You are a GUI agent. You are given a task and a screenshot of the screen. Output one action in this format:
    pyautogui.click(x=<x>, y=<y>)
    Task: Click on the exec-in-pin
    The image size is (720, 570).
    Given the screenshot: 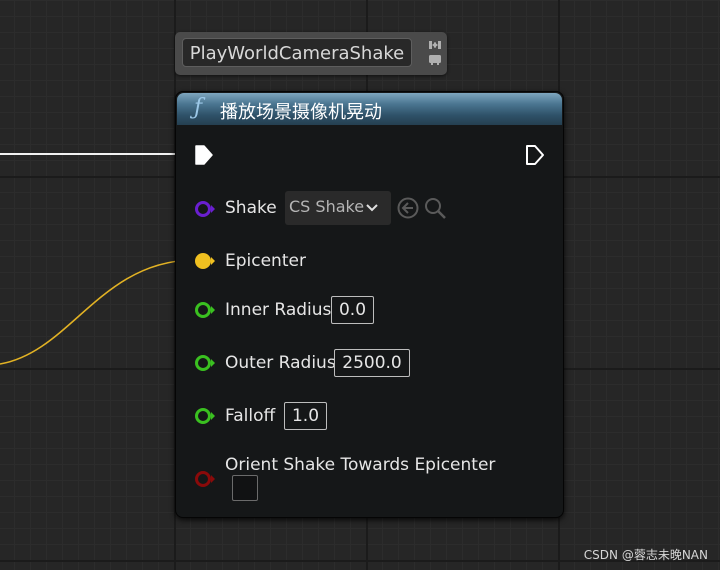 What is the action you would take?
    pyautogui.click(x=205, y=155)
    